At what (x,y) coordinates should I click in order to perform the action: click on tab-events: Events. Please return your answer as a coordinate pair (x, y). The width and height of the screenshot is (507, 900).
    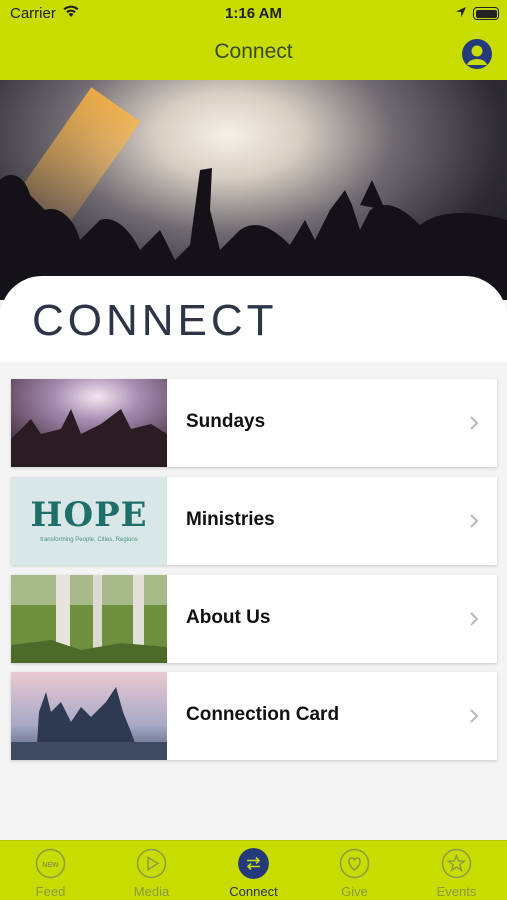
    Looking at the image, I should click on (456, 870).